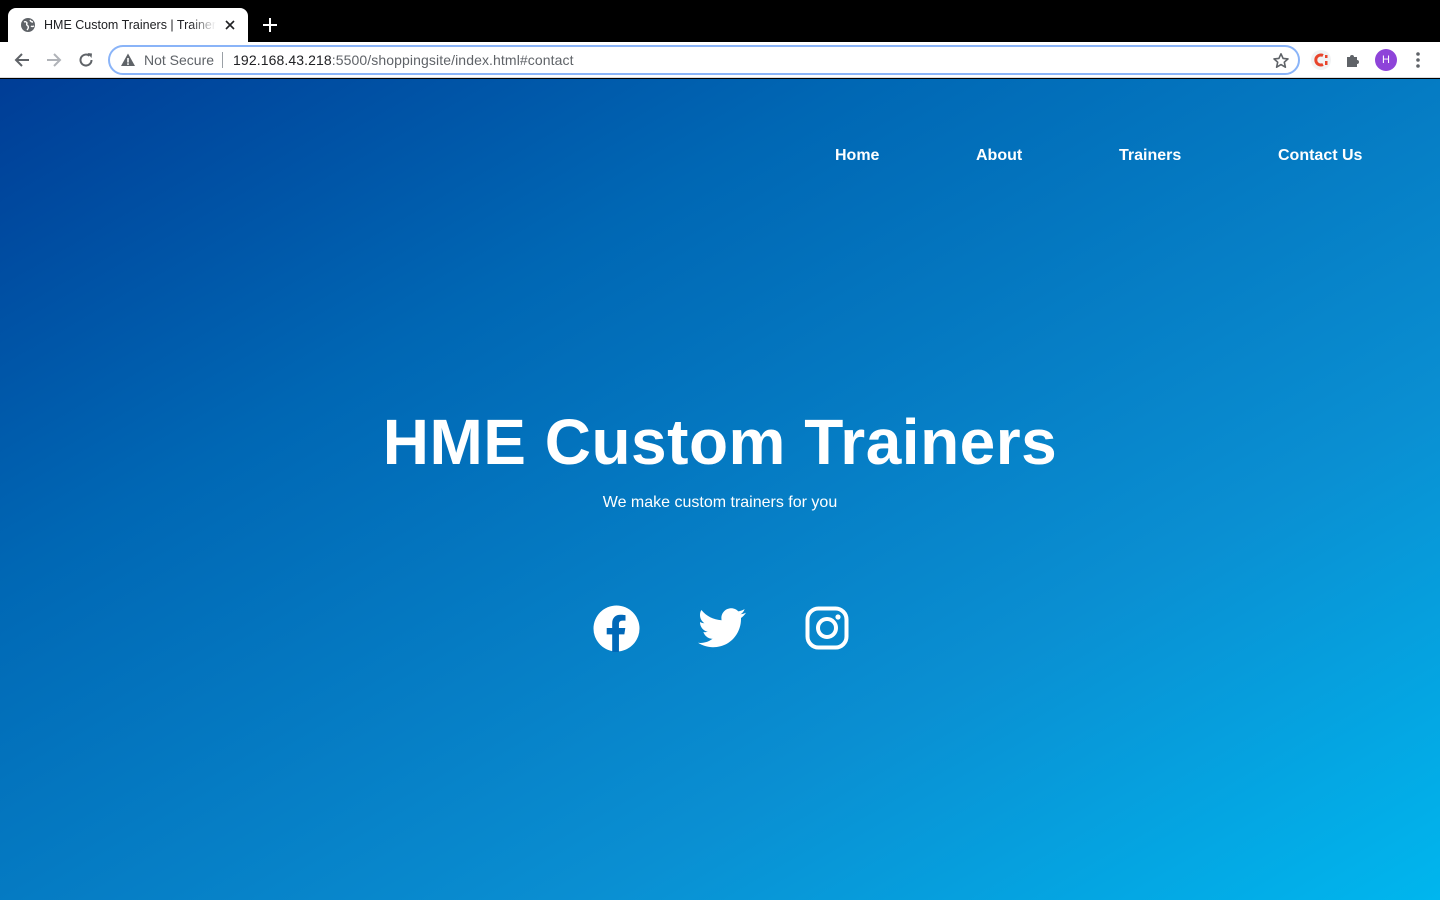 The width and height of the screenshot is (1440, 900). I want to click on plus-icon, so click(270, 25).